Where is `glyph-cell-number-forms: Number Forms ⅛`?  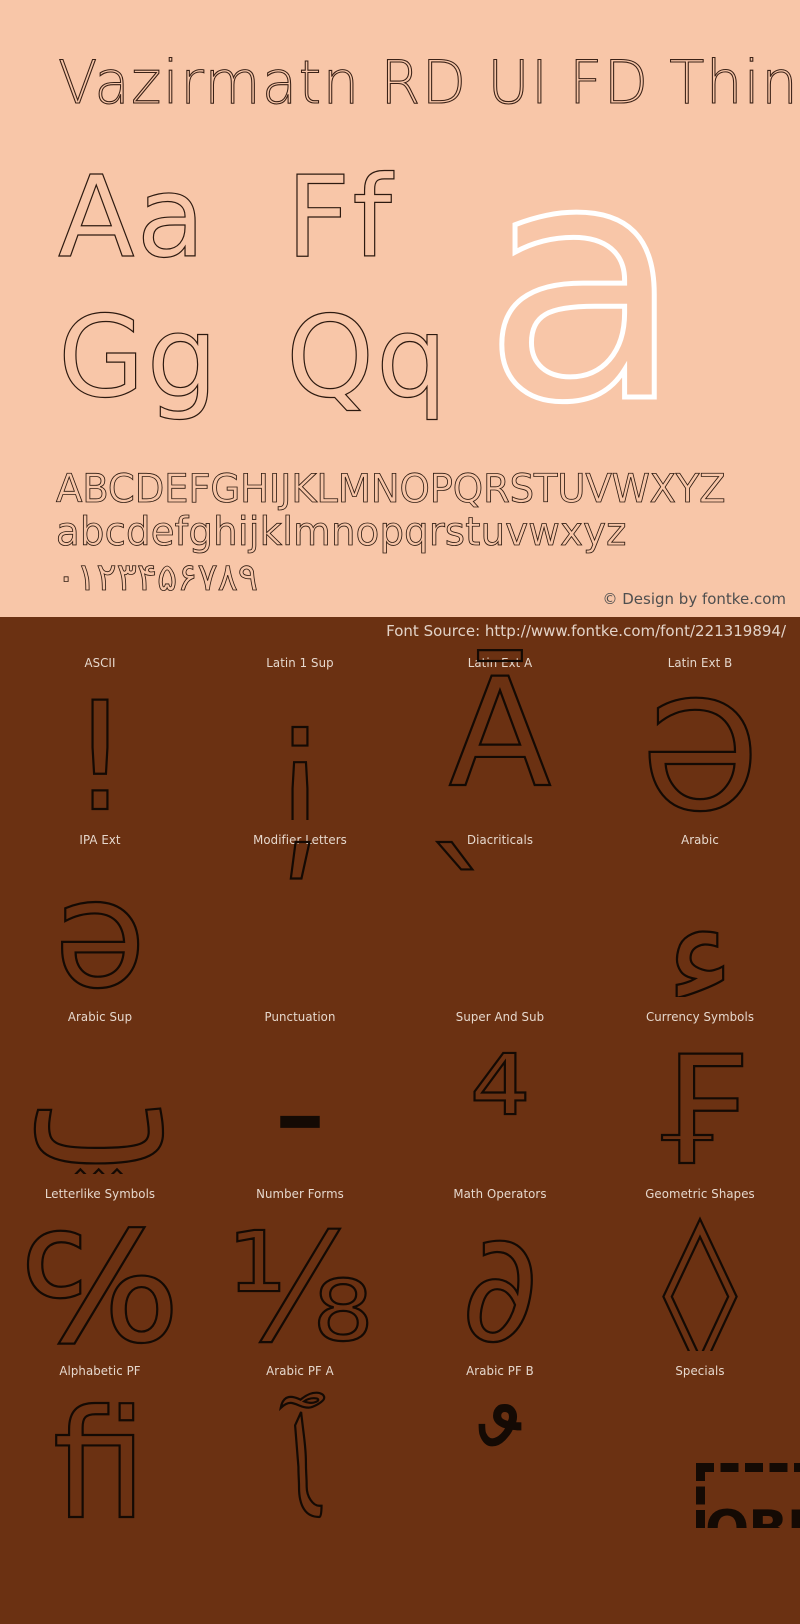 glyph-cell-number-forms: Number Forms ⅛ is located at coordinates (300, 1262).